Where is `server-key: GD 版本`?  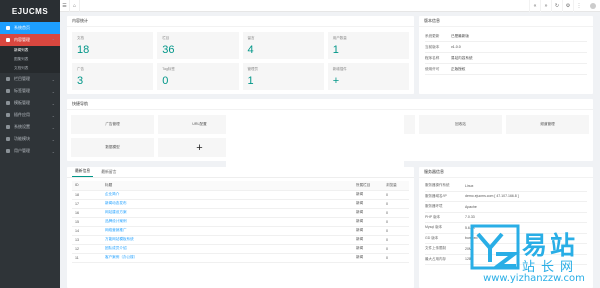
server-key: GD 版本 is located at coordinates (432, 237).